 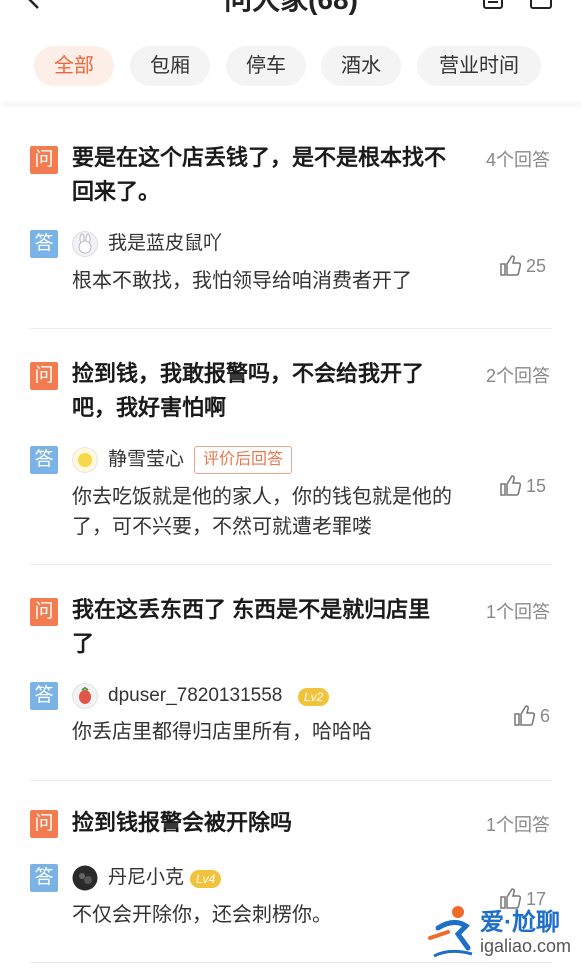 What do you see at coordinates (195, 696) in the screenshot?
I see `user-name: dpuser_7820131558` at bounding box center [195, 696].